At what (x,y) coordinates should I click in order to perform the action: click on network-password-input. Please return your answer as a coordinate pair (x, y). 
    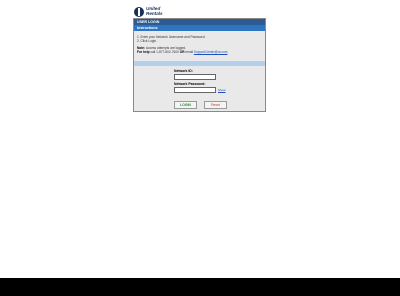
    Looking at the image, I should click on (195, 90).